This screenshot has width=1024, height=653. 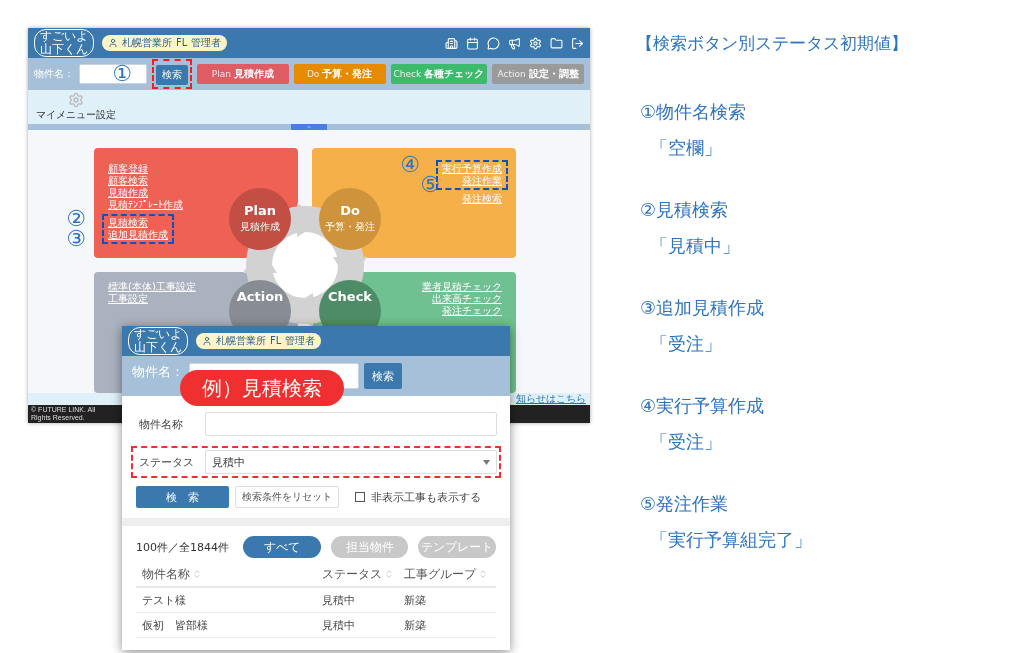 I want to click on note-heading: ②見積検索, so click(x=685, y=210).